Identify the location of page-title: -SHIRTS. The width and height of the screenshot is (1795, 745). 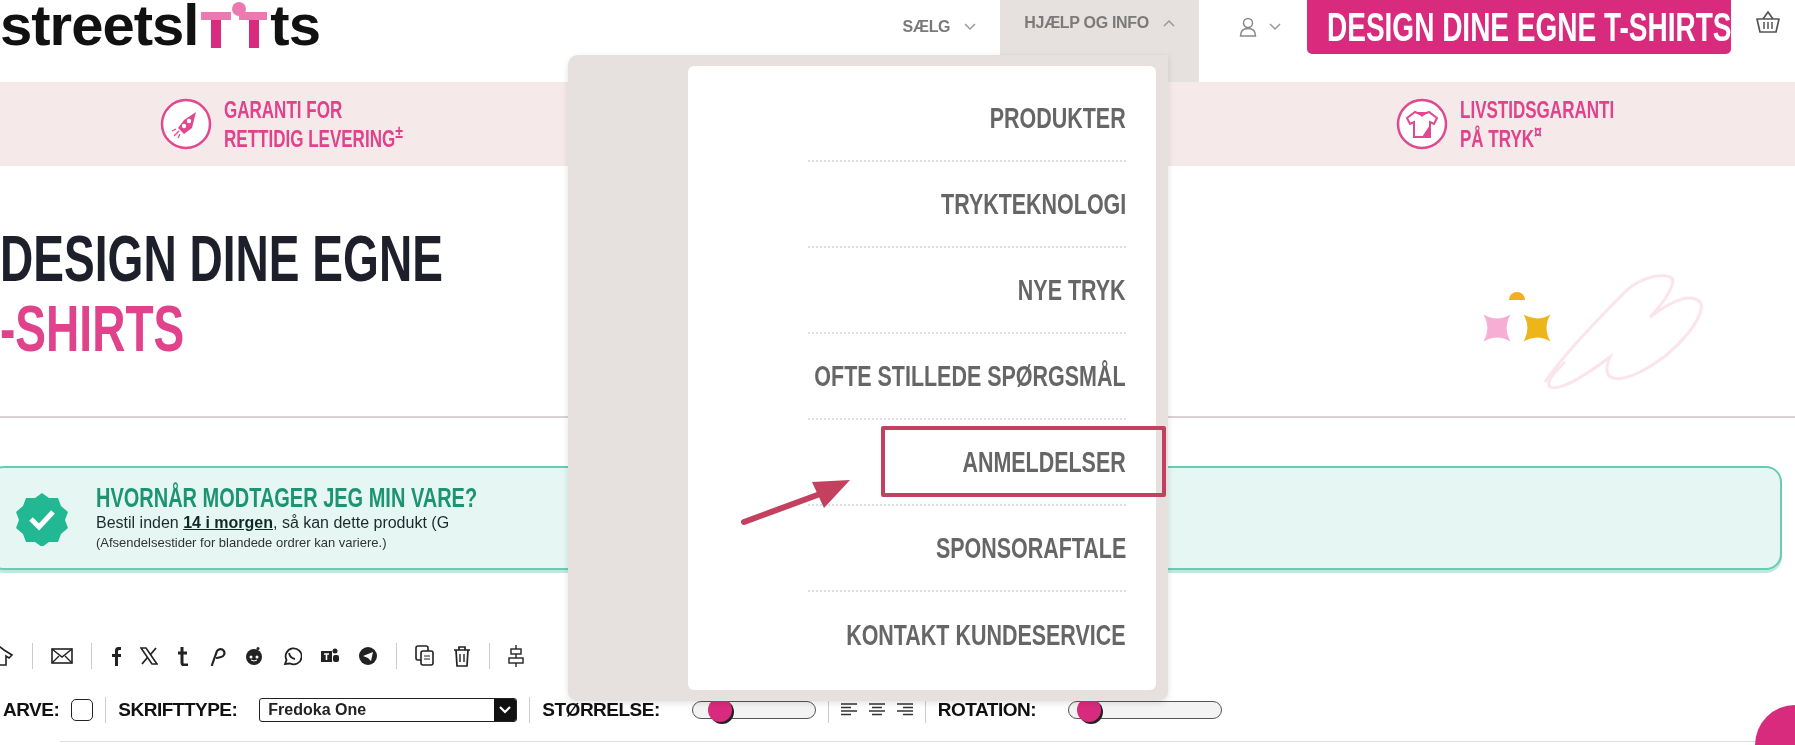
(93, 329).